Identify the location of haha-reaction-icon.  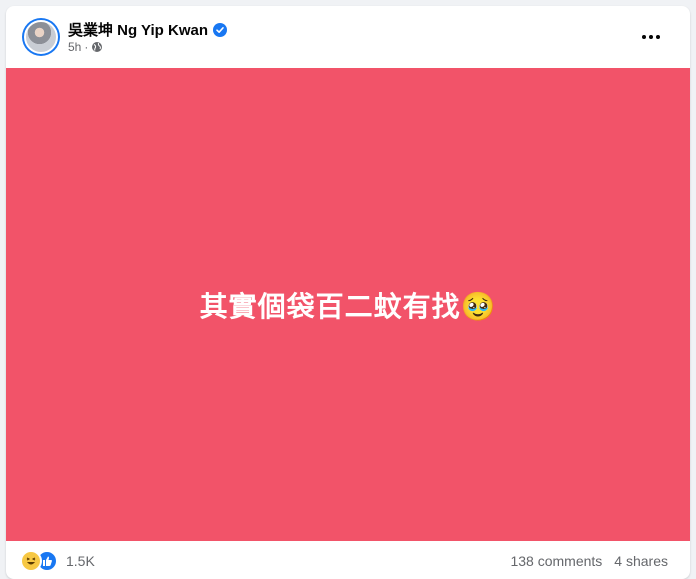
(31, 561).